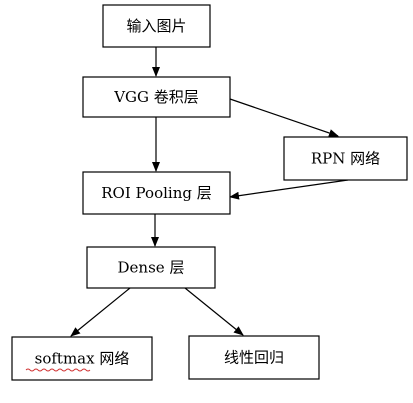 The height and width of the screenshot is (403, 413). What do you see at coordinates (289, 189) in the screenshot?
I see `edge-rpn-to-roi` at bounding box center [289, 189].